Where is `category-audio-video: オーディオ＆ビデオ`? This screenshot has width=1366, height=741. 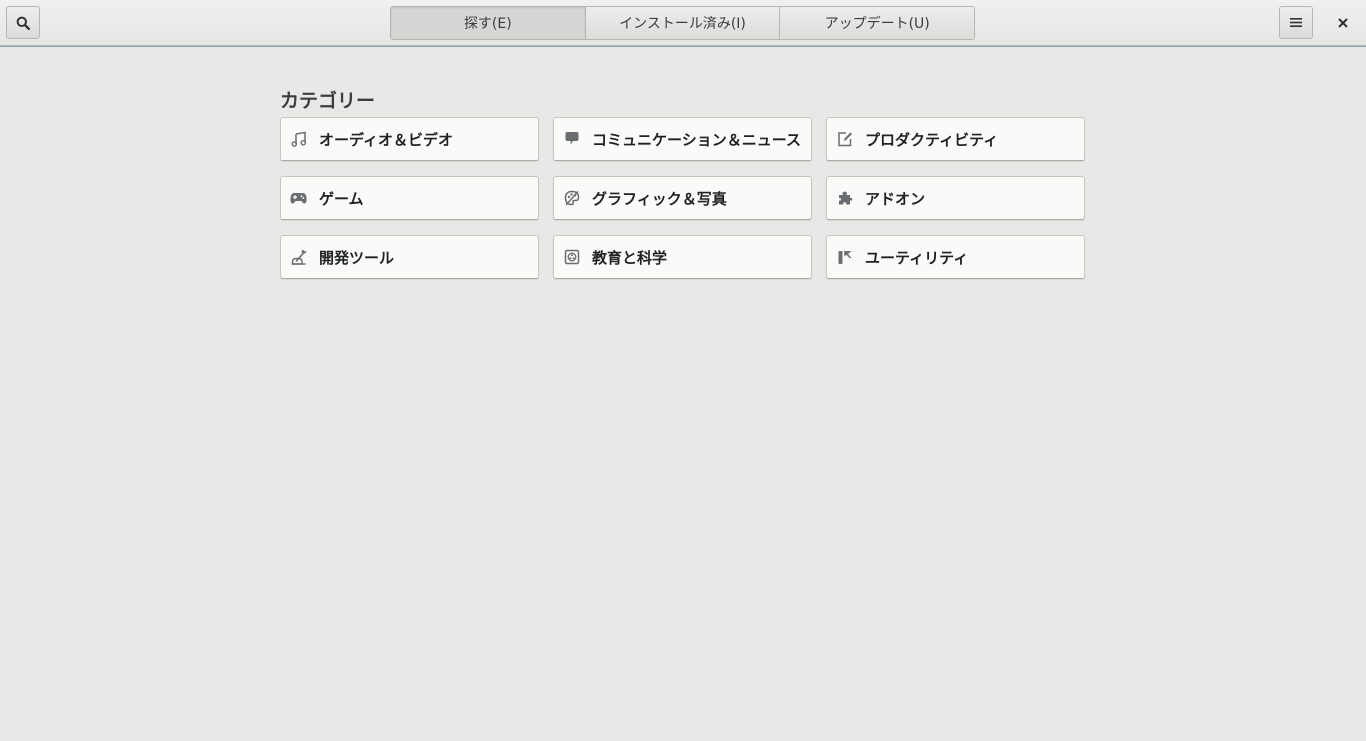 category-audio-video: オーディオ＆ビデオ is located at coordinates (409, 139).